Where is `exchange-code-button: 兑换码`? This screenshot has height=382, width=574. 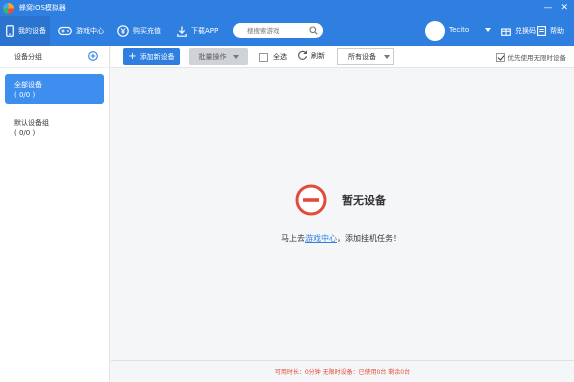
exchange-code-button: 兑换码 is located at coordinates (518, 31).